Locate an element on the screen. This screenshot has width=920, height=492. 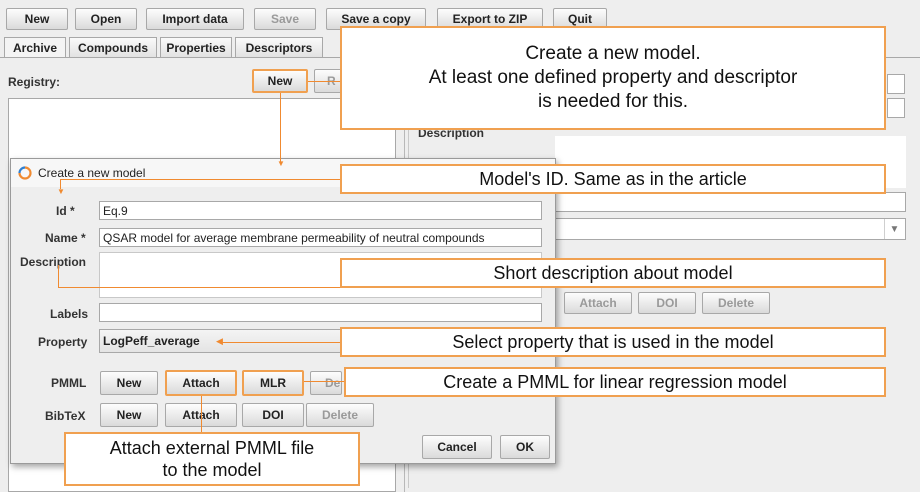
bibtex-label: BibTeX is located at coordinates (65, 416).